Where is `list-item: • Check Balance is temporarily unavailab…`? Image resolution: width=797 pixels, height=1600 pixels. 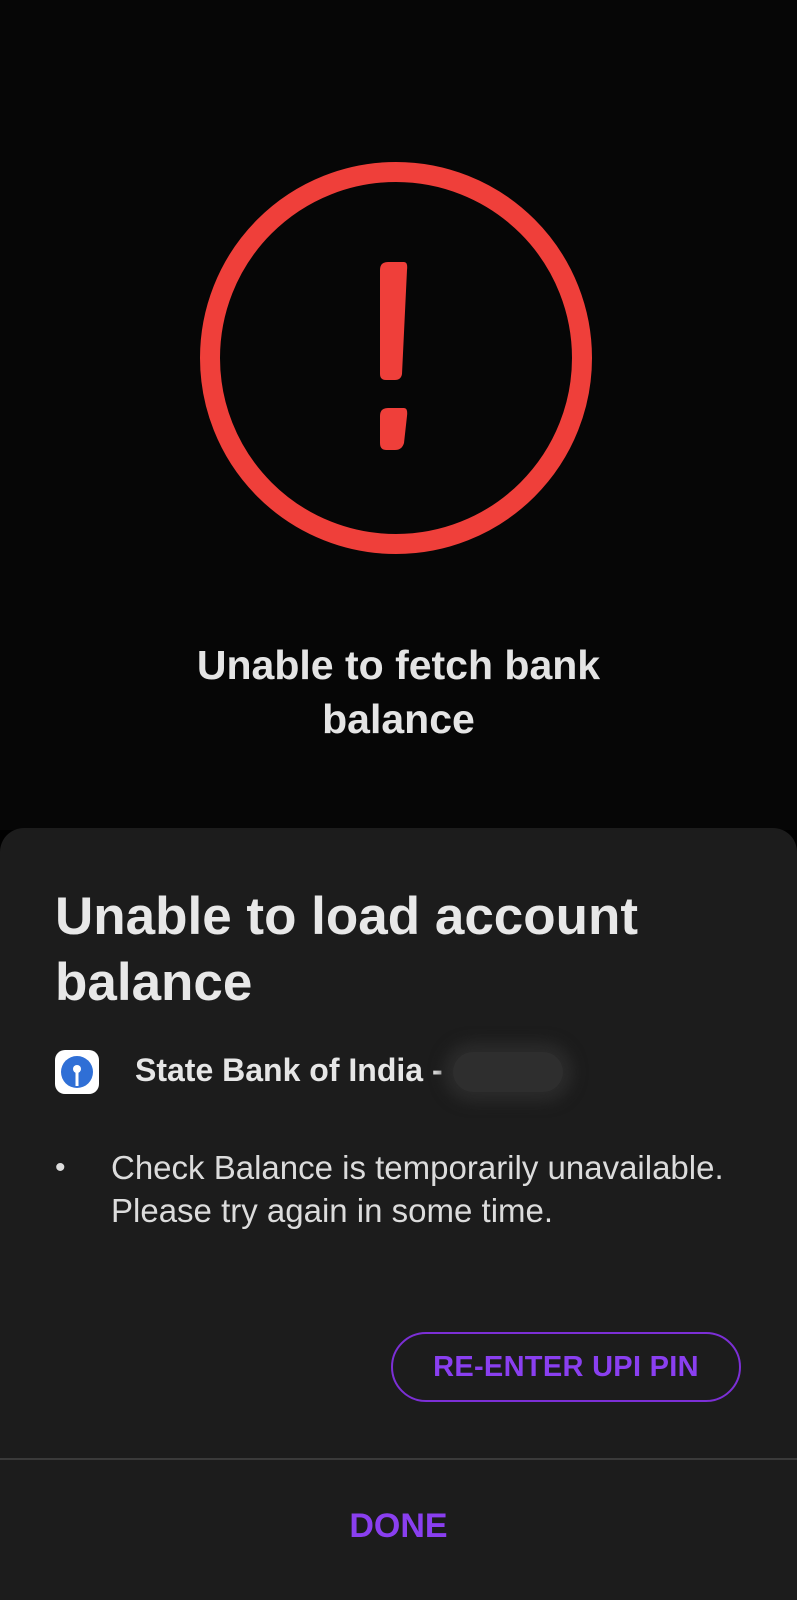 list-item: • Check Balance is temporarily unavailab… is located at coordinates (405, 1189).